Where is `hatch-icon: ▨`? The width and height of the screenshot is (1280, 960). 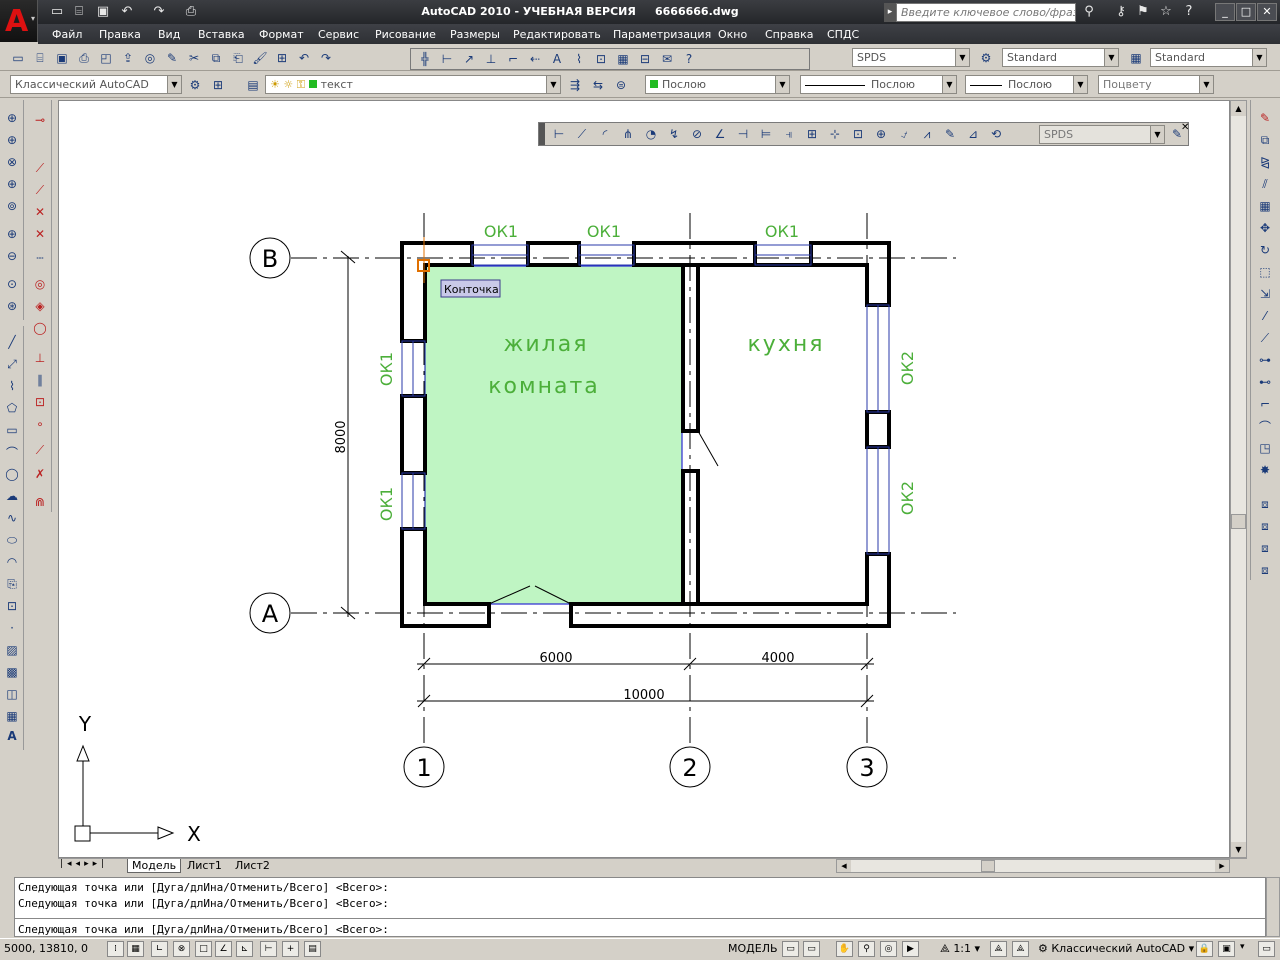 hatch-icon: ▨ is located at coordinates (12, 650).